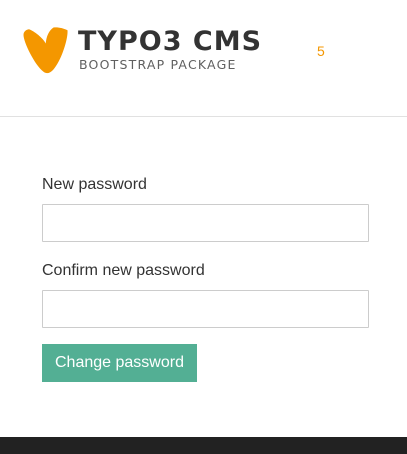 Image resolution: width=407 pixels, height=454 pixels. I want to click on site-logo: TYPO3 CMS BOOTSTRAP PACKAGE, so click(141, 51).